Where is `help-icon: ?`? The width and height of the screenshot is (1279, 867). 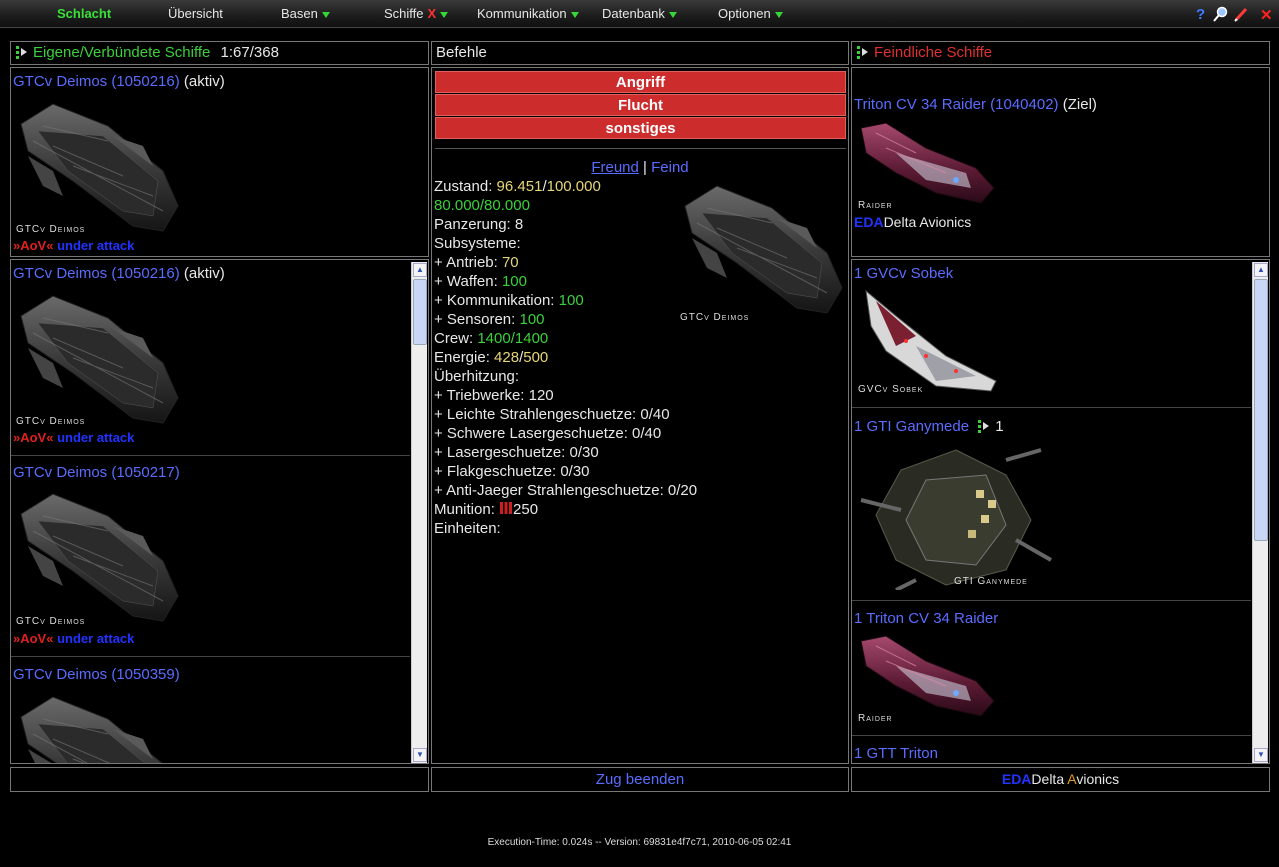 help-icon: ? is located at coordinates (1200, 14).